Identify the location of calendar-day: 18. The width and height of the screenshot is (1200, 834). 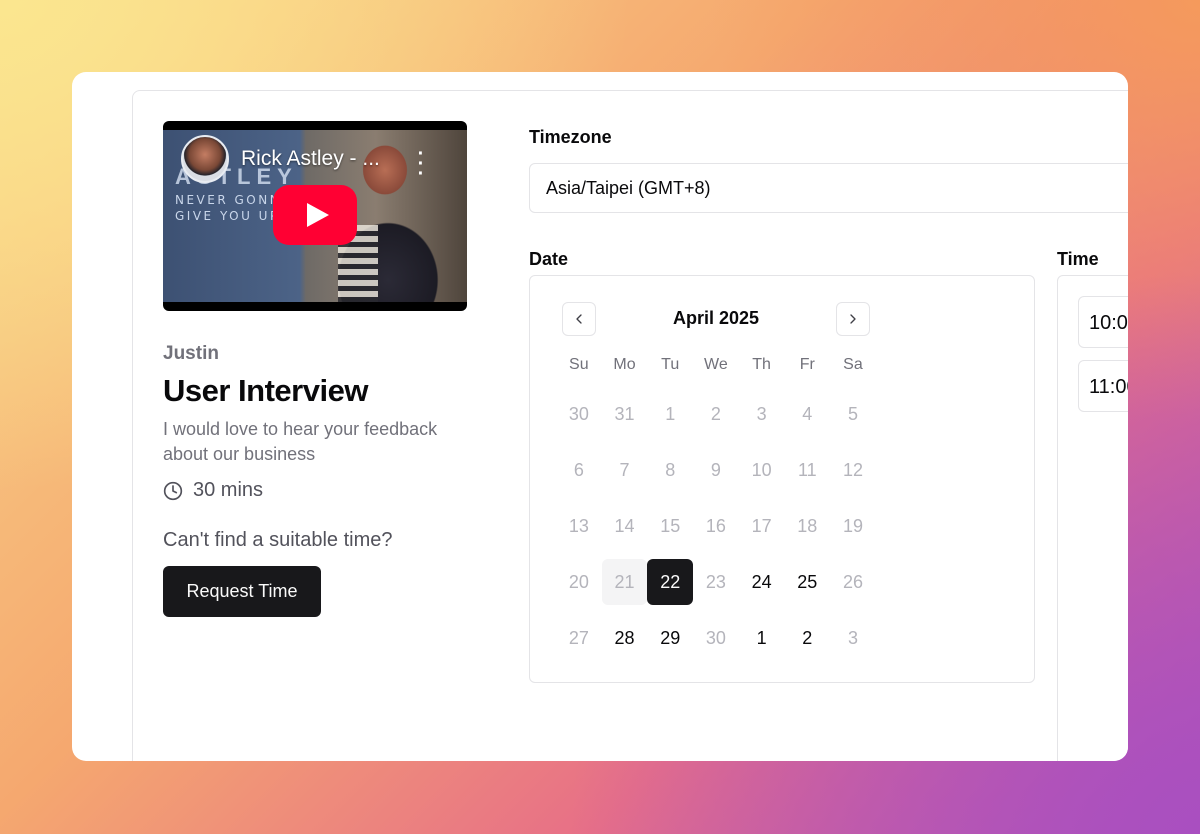
(807, 526).